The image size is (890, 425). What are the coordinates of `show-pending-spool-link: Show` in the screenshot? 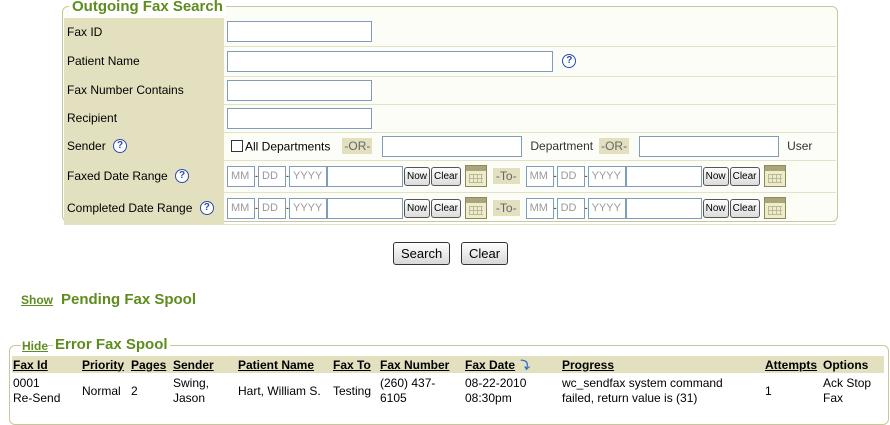 It's located at (37, 300).